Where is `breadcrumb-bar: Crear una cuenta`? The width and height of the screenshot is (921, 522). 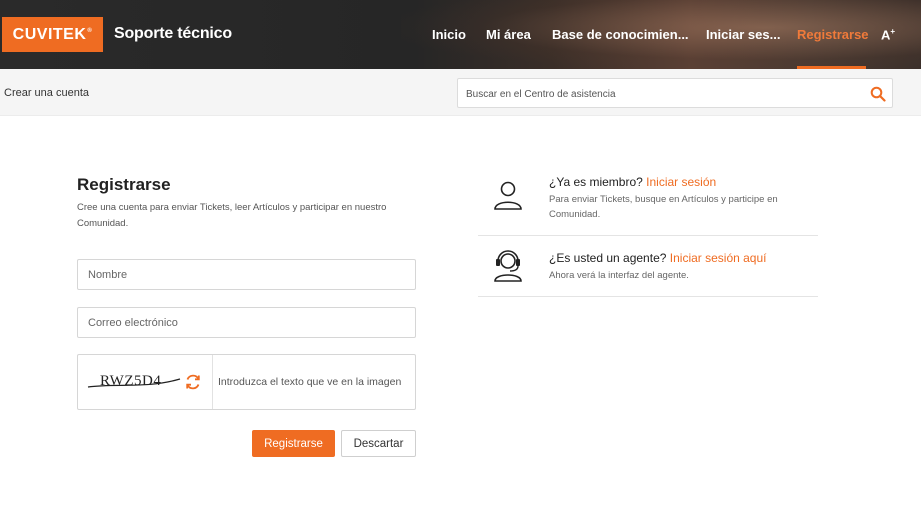 breadcrumb-bar: Crear una cuenta is located at coordinates (460, 92).